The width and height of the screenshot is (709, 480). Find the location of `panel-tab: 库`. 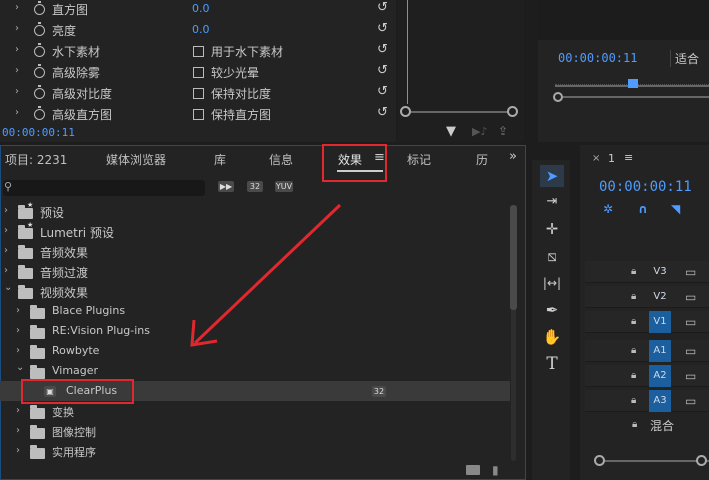

panel-tab: 库 is located at coordinates (220, 159).